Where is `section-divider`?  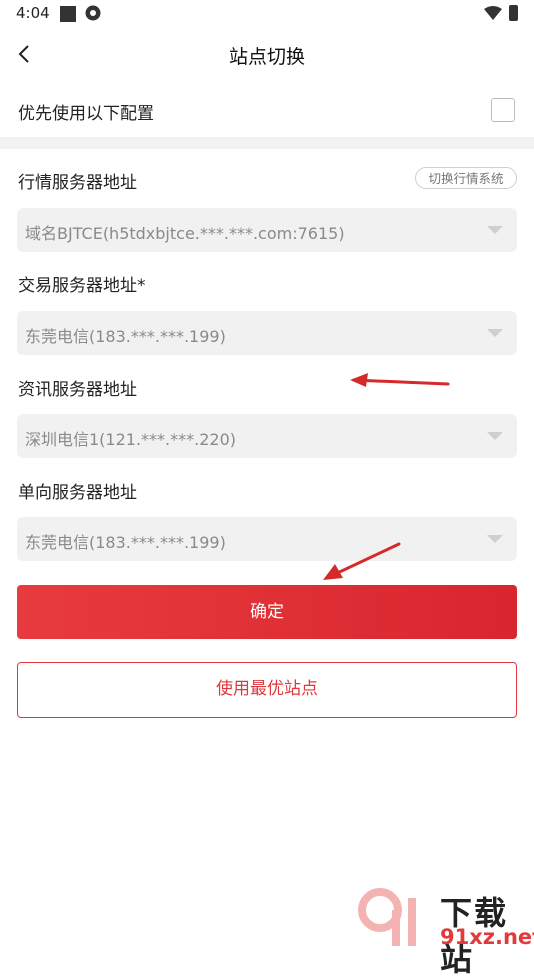 section-divider is located at coordinates (267, 143).